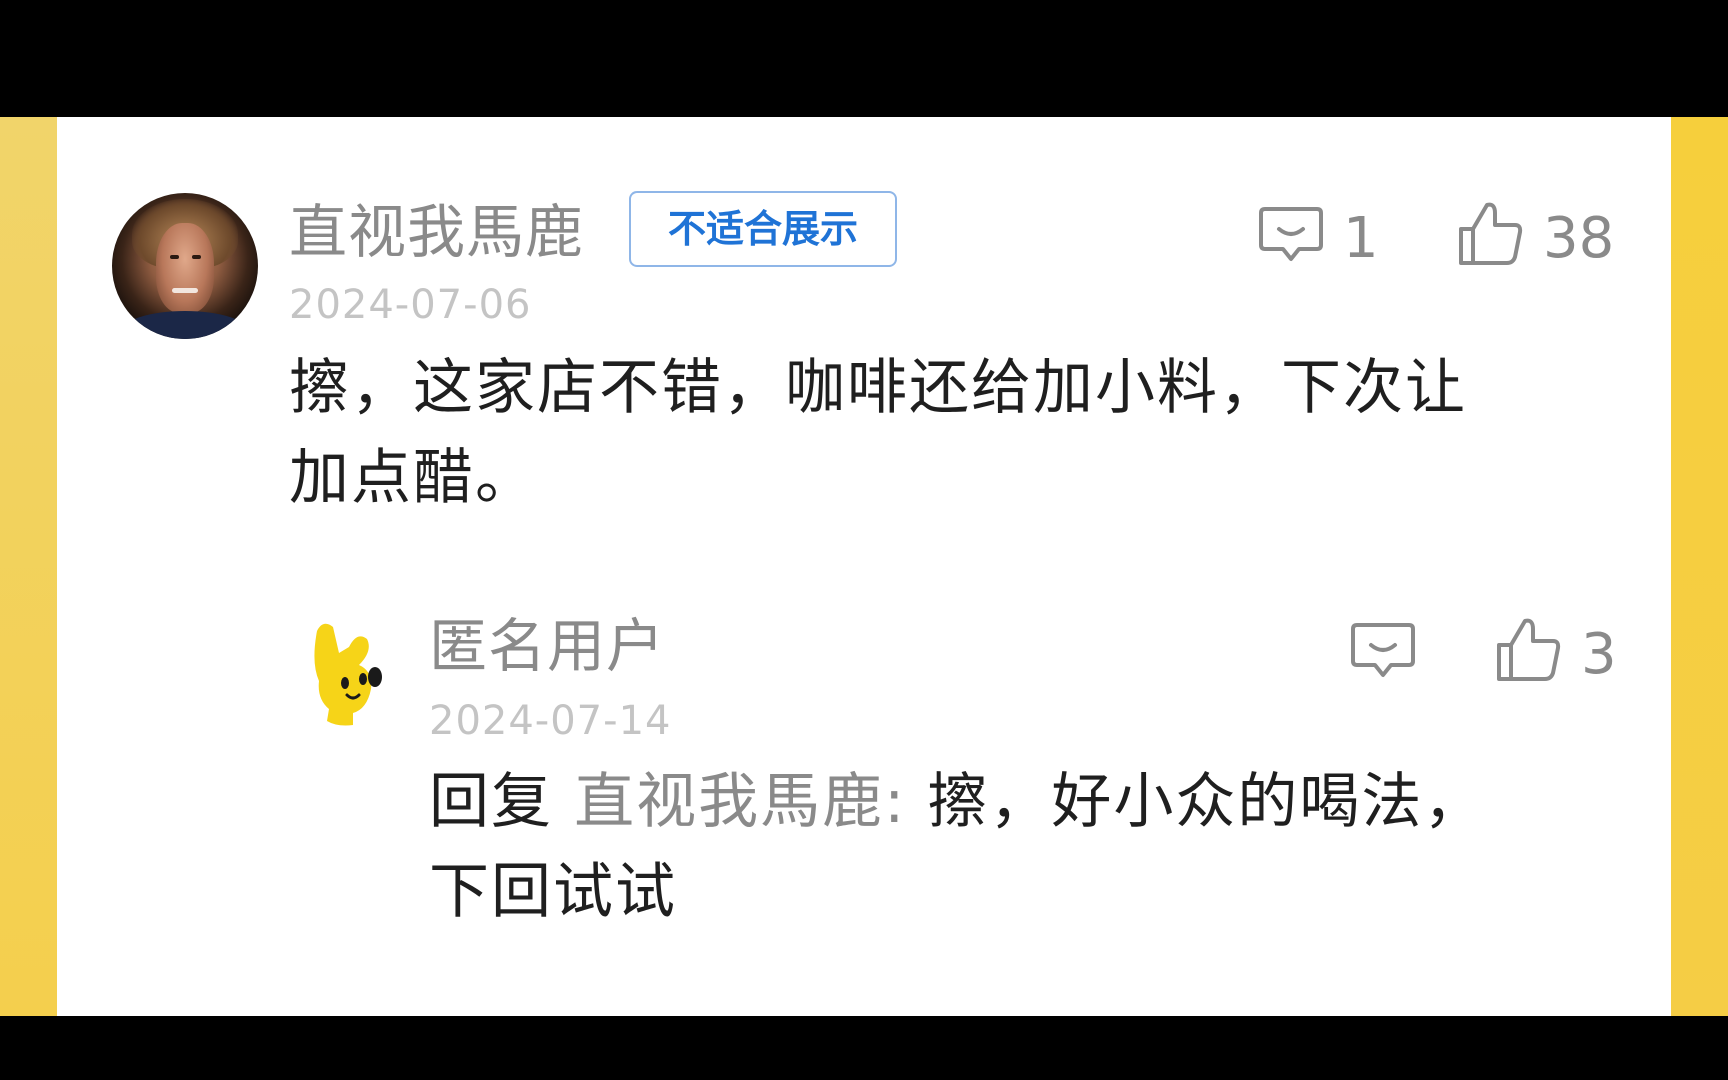 The image size is (1728, 1080). What do you see at coordinates (436, 232) in the screenshot?
I see `comment-author-name: 直视我馬鹿` at bounding box center [436, 232].